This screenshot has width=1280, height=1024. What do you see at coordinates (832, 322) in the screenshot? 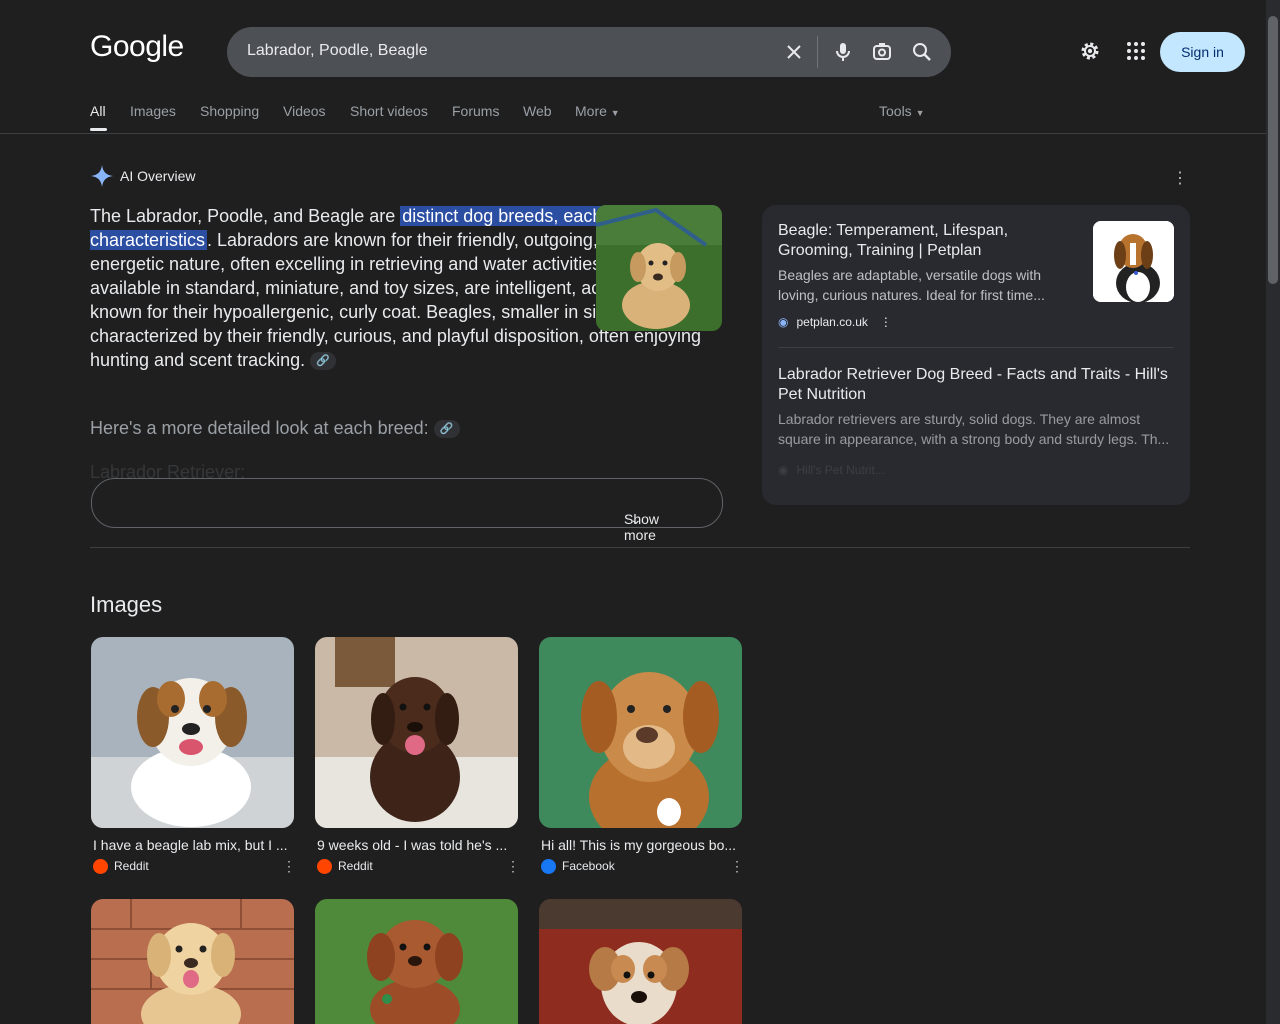
I see `source-1-site-name: petplan.co.uk` at bounding box center [832, 322].